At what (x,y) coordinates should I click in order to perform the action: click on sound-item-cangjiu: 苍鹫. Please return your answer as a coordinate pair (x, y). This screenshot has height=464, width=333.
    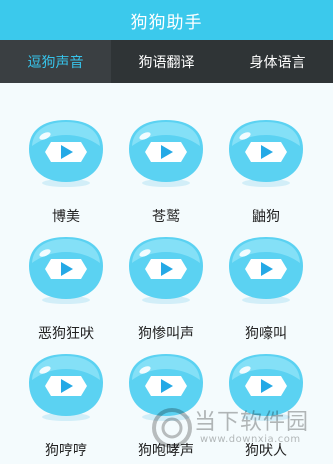
    Looking at the image, I should click on (166, 154).